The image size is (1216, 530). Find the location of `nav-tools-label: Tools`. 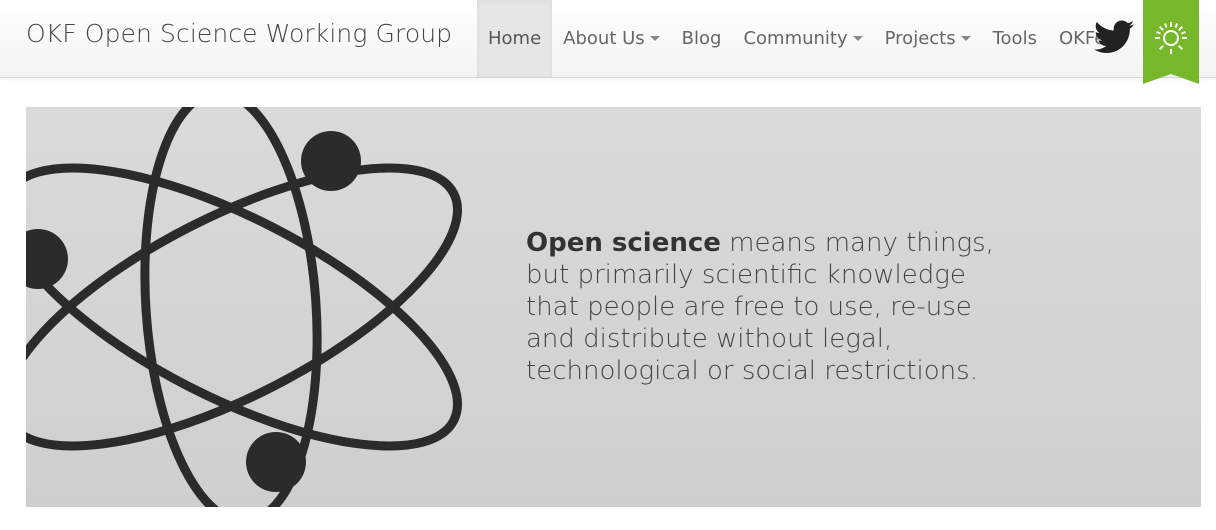

nav-tools-label: Tools is located at coordinates (1014, 38).